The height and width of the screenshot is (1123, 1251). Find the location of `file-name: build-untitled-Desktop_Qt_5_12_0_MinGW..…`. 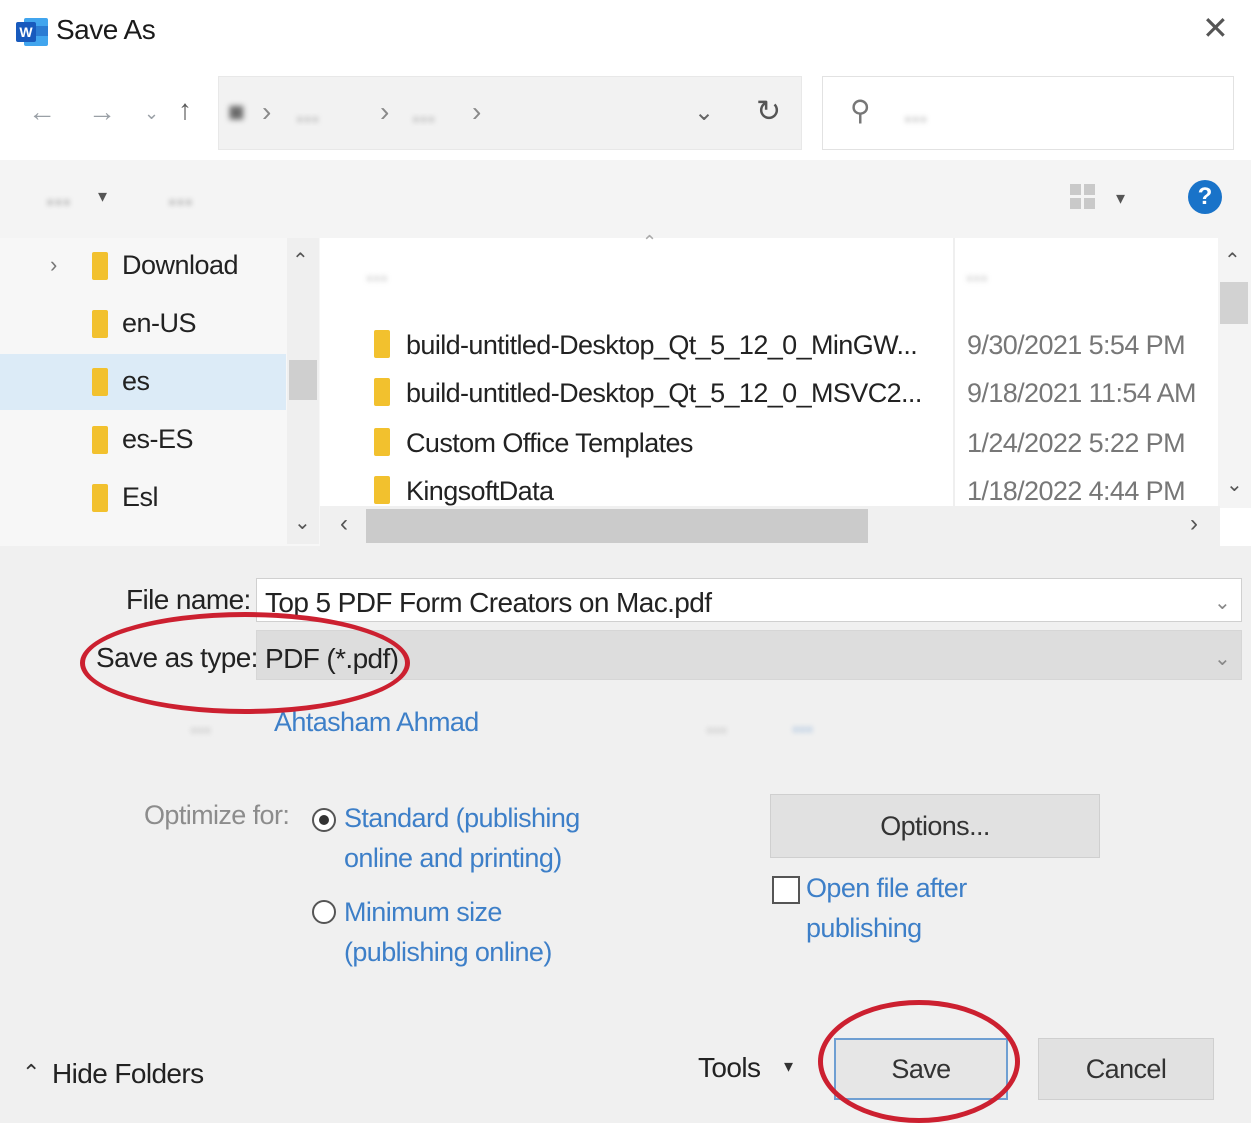

file-name: build-untitled-Desktop_Qt_5_12_0_MinGW..… is located at coordinates (662, 345).